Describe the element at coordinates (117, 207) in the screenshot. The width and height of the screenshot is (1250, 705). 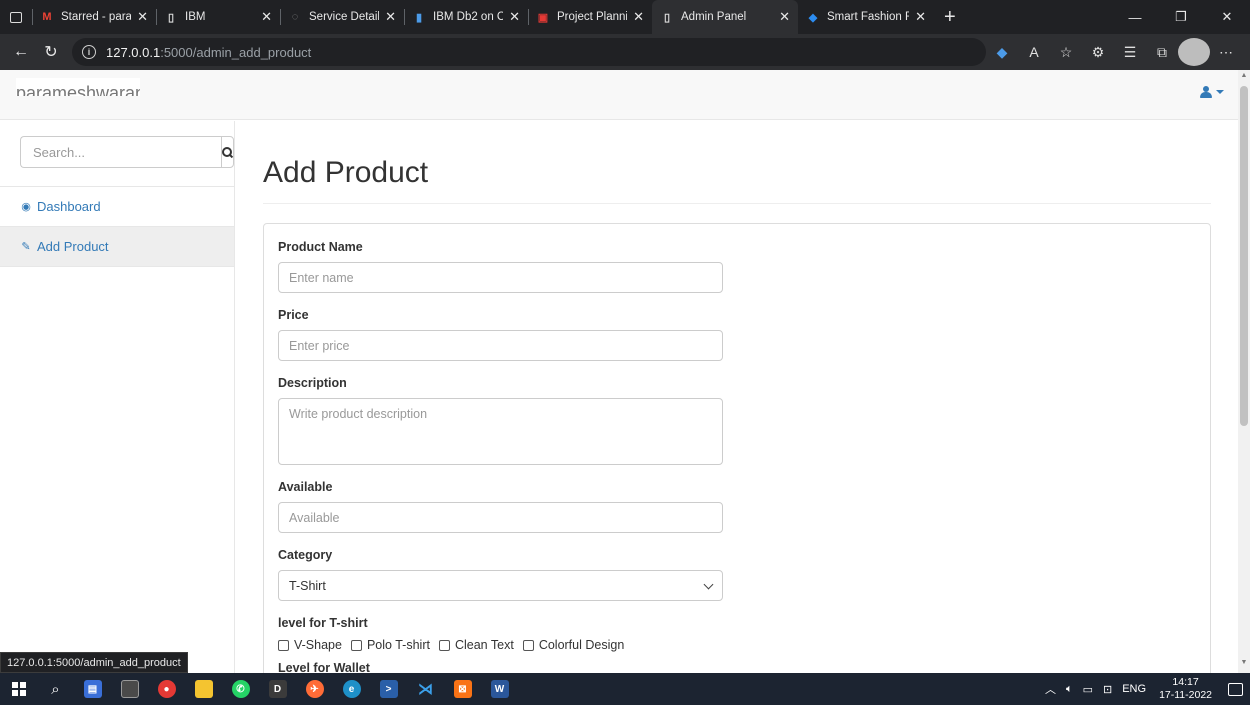
I see `sidebar-item-dashboard: ◉ Dashboard` at that location.